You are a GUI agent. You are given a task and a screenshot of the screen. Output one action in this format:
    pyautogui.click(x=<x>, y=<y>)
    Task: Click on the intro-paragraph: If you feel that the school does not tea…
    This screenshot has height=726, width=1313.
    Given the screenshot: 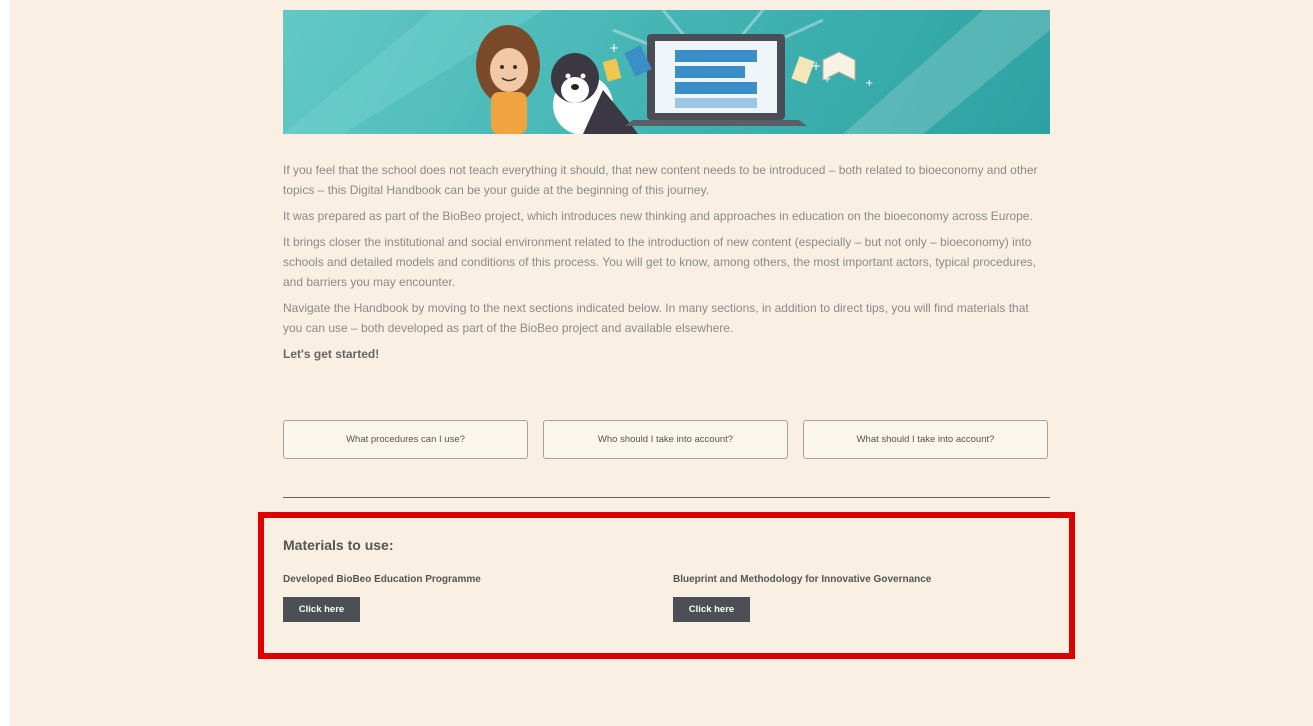 What is the action you would take?
    pyautogui.click(x=660, y=180)
    